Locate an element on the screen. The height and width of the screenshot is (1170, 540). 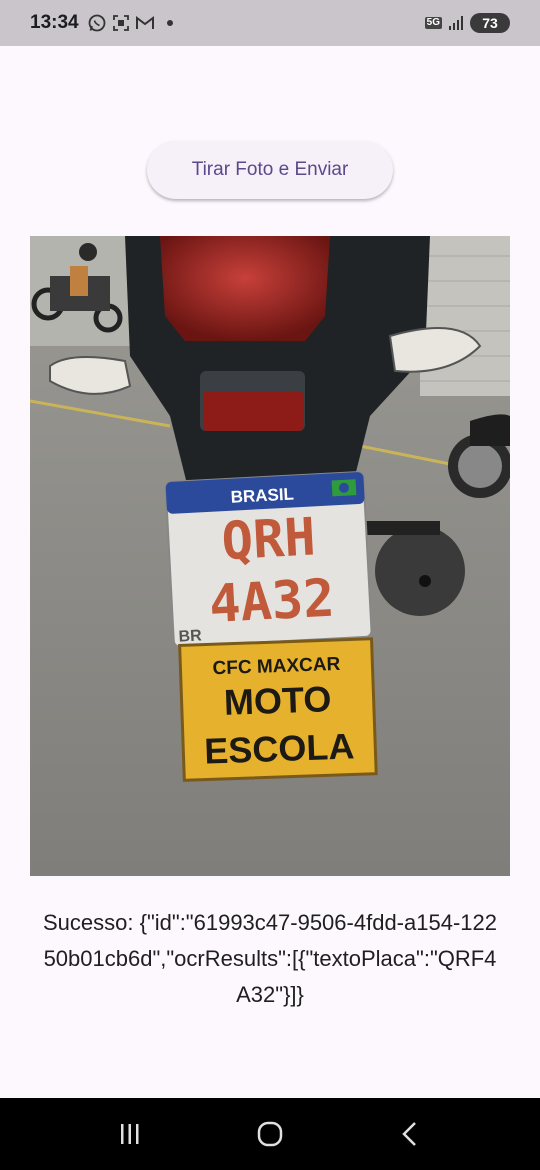
whatsapp-icon is located at coordinates (97, 23).